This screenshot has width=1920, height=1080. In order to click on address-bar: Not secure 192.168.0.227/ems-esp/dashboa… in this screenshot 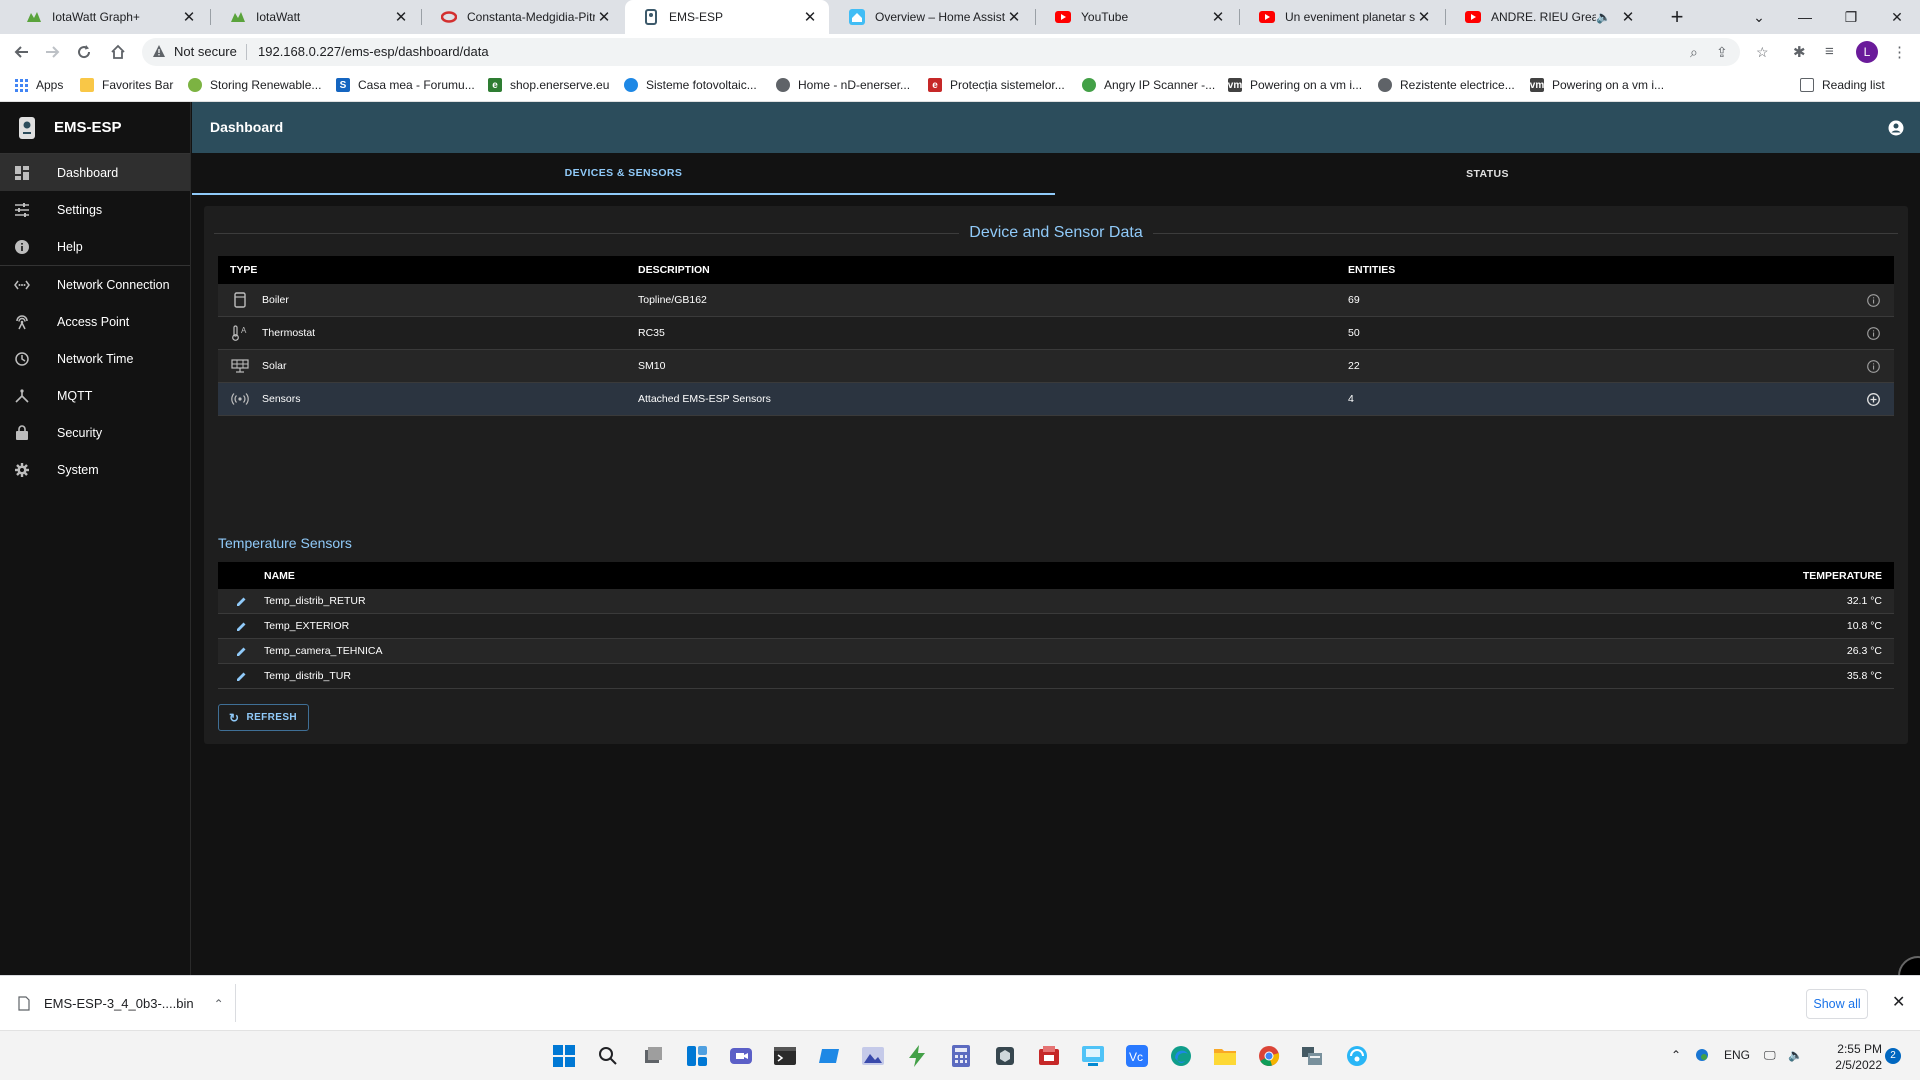, I will do `click(955, 52)`.